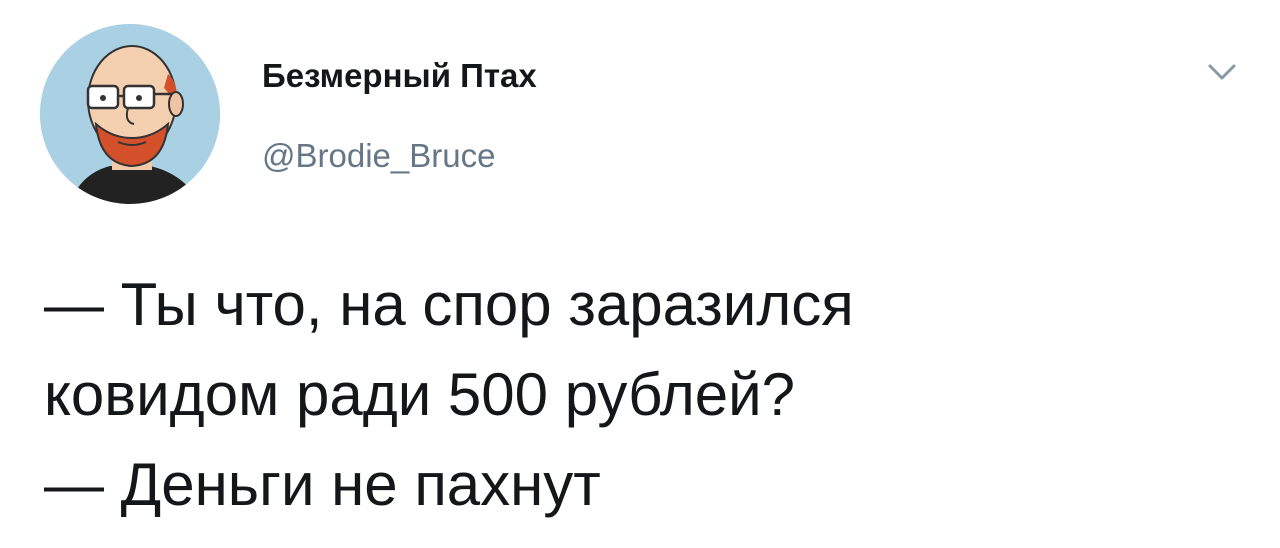 This screenshot has height=548, width=1280. What do you see at coordinates (322, 484) in the screenshot?
I see `tweet-text-line: — Деньги не пахнут` at bounding box center [322, 484].